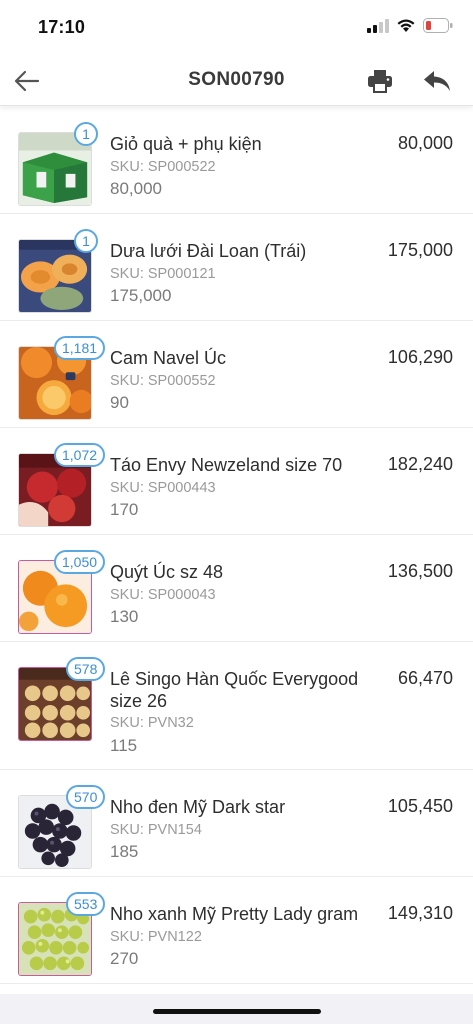 The height and width of the screenshot is (1024, 473). I want to click on product-name: Giỏ quà + phụ kiện, so click(186, 144).